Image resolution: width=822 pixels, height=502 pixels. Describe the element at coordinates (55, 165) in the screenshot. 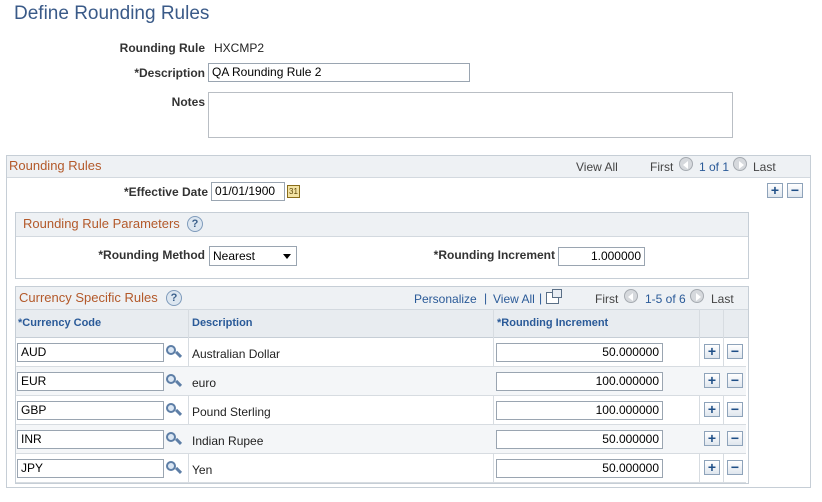

I see `rounding-rules-title: Rounding Rules` at that location.